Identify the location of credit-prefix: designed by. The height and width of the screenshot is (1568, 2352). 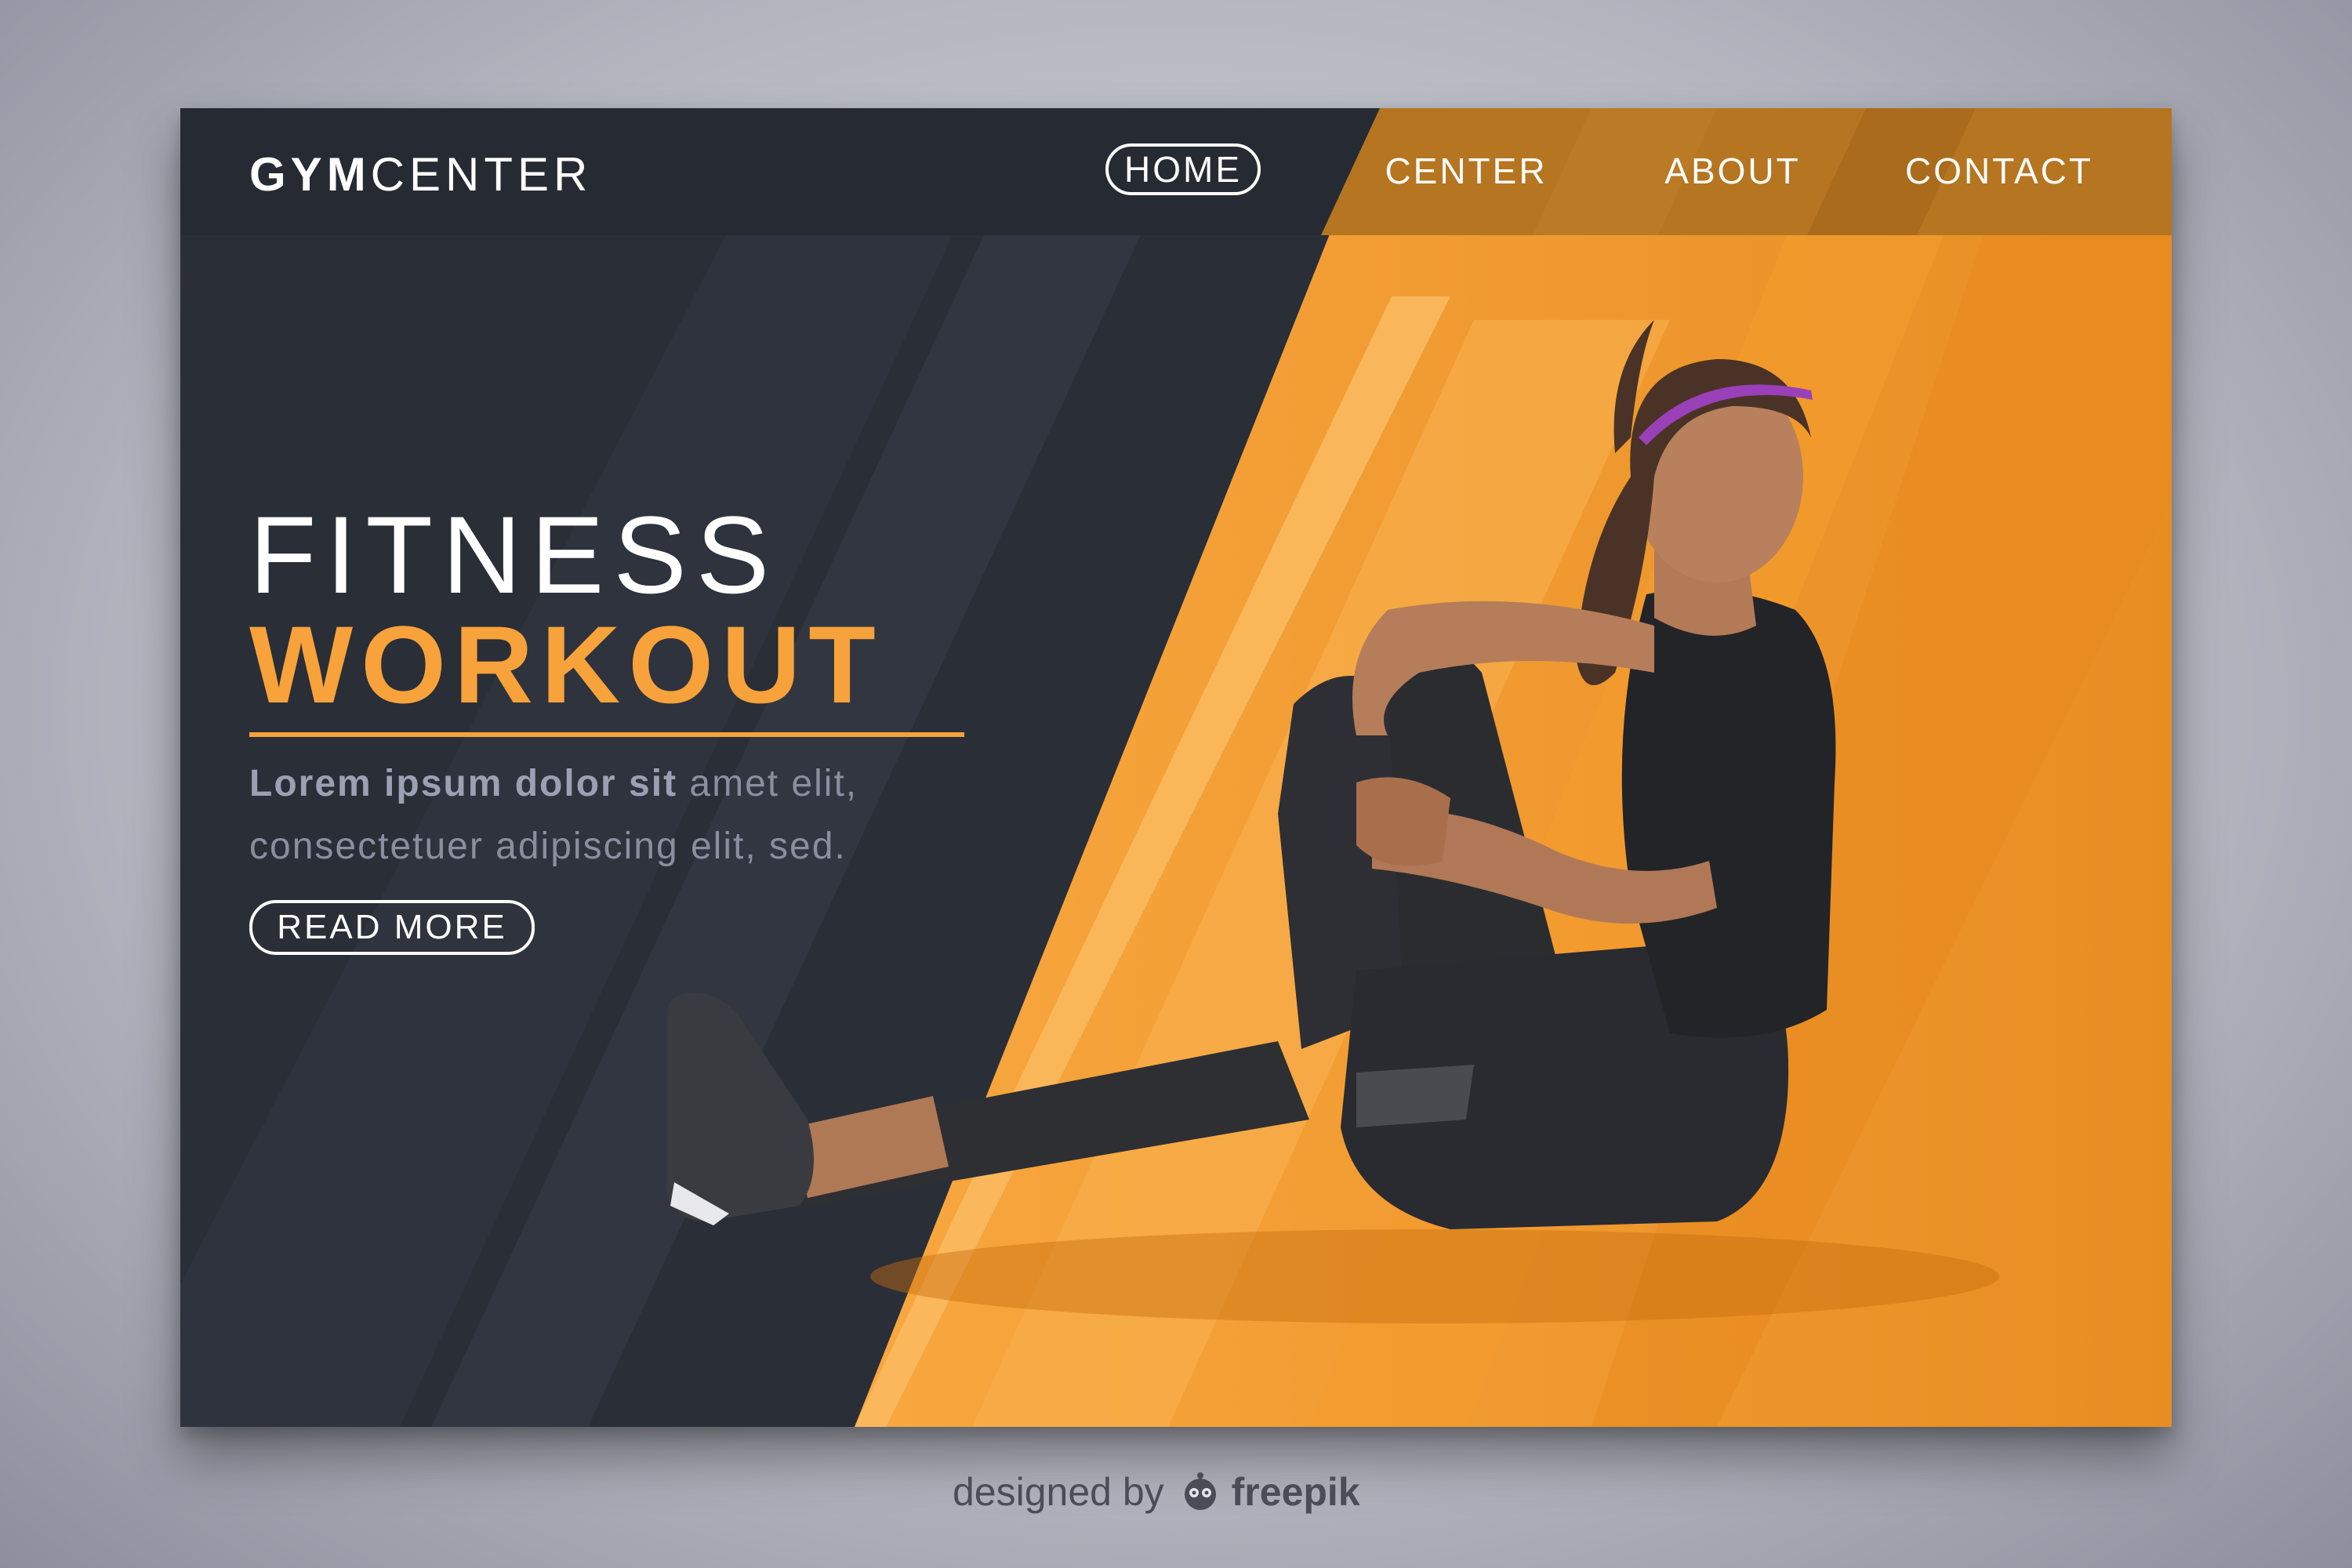
(1058, 1492).